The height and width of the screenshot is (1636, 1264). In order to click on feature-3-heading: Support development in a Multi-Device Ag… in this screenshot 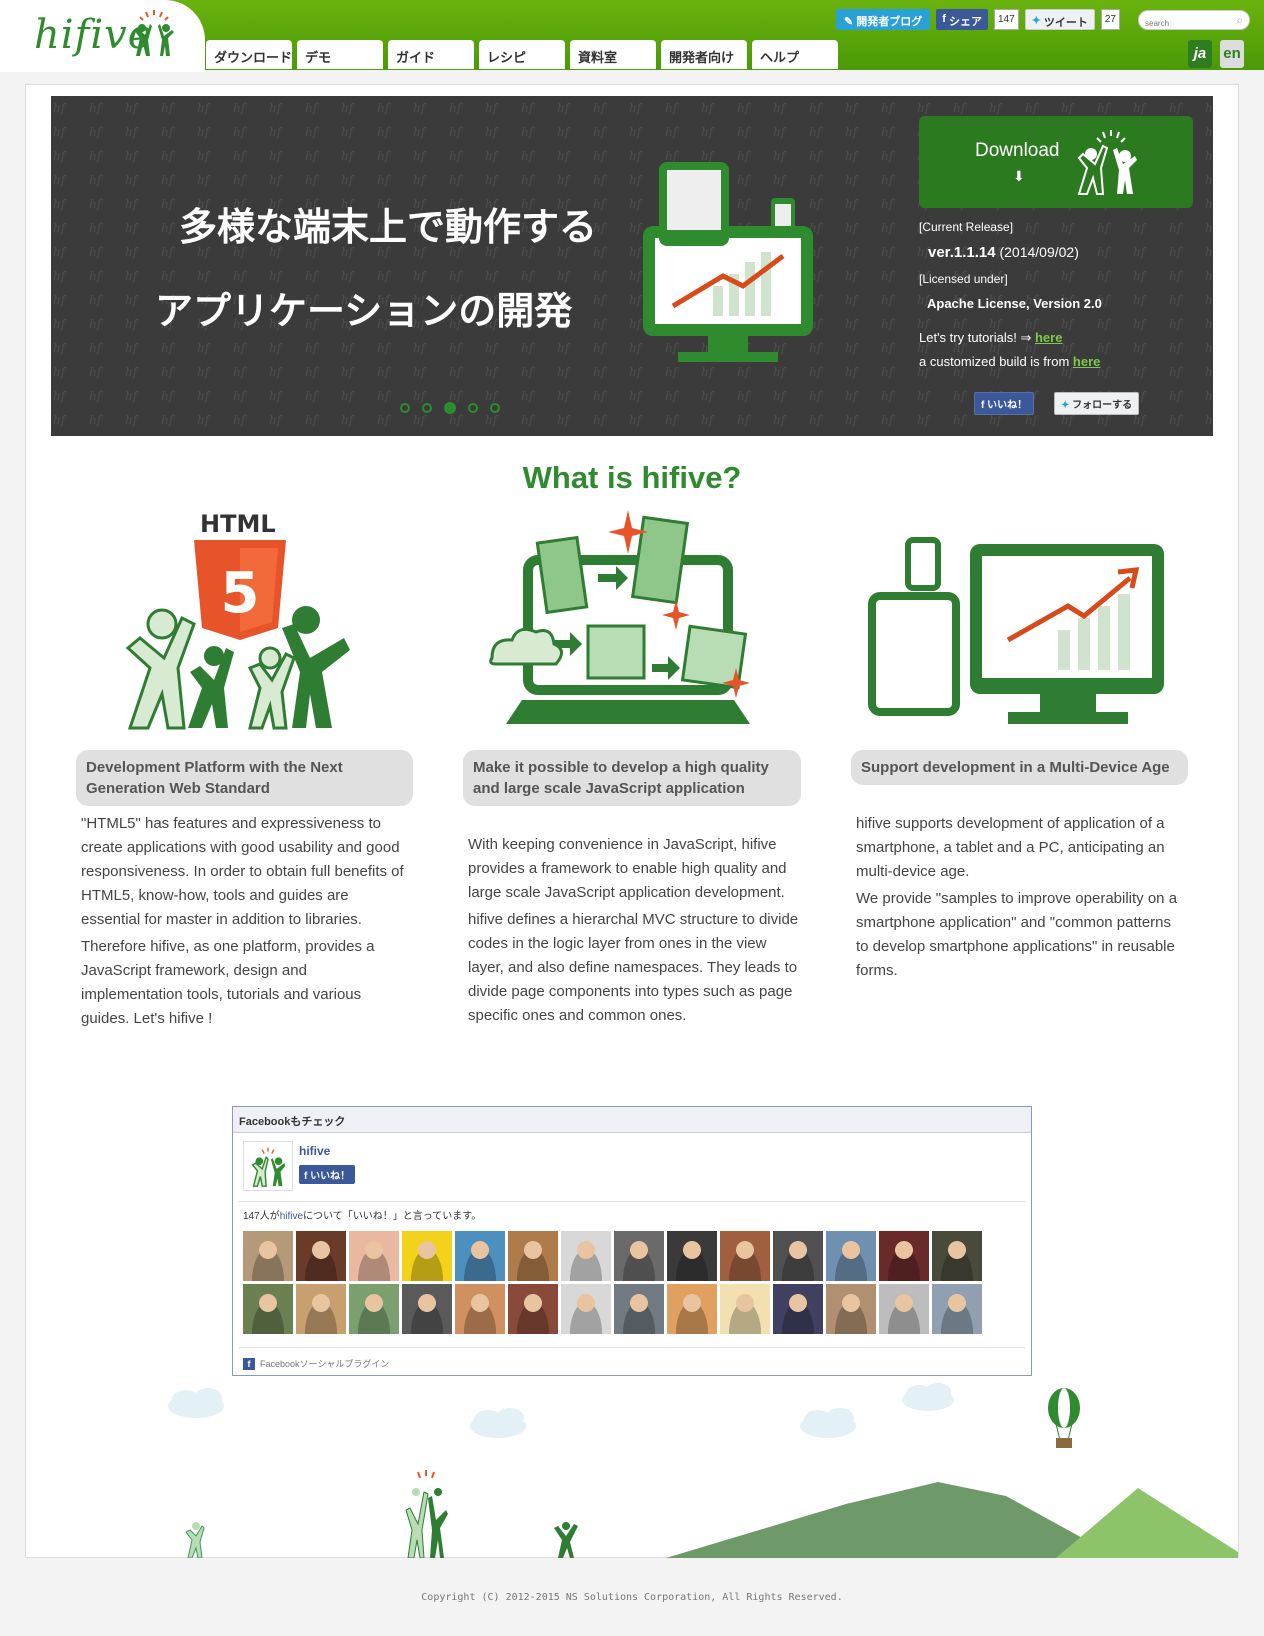, I will do `click(1019, 767)`.